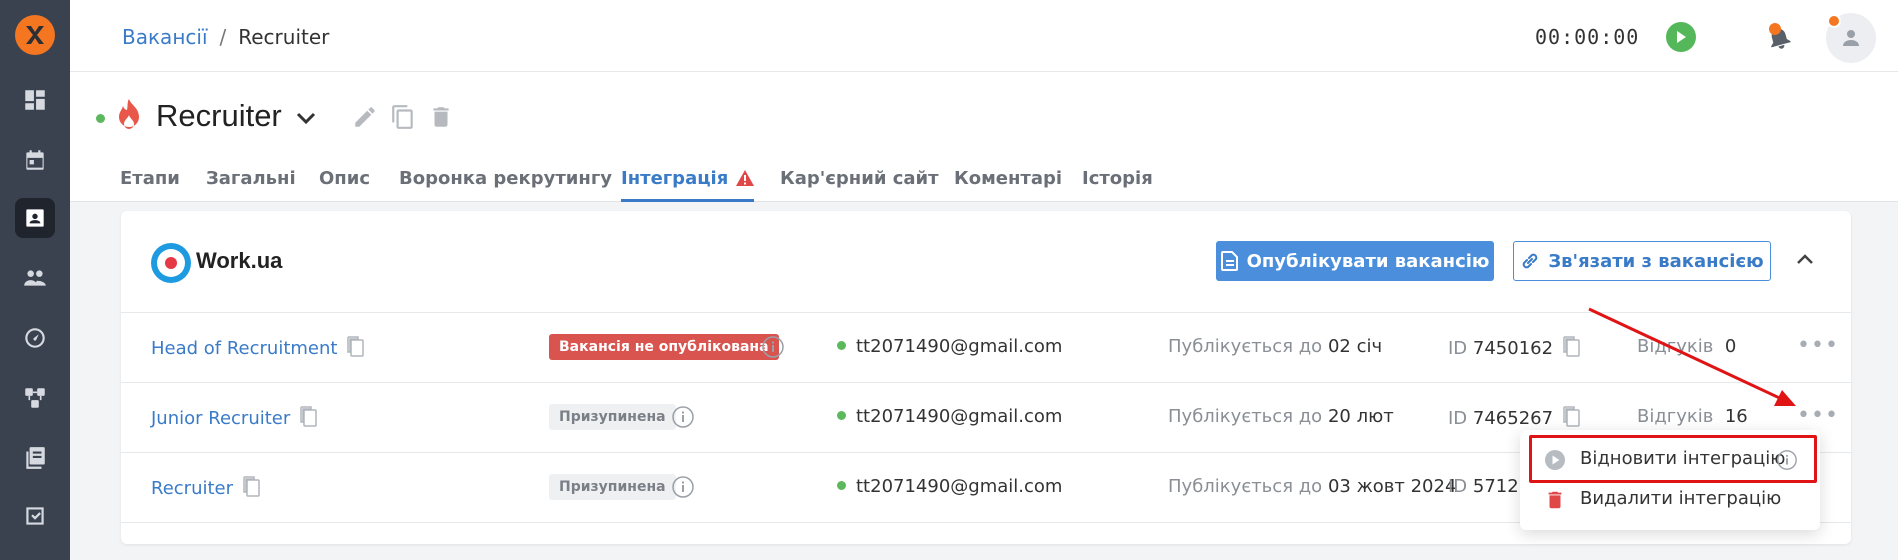  I want to click on logo-icon, so click(35, 35).